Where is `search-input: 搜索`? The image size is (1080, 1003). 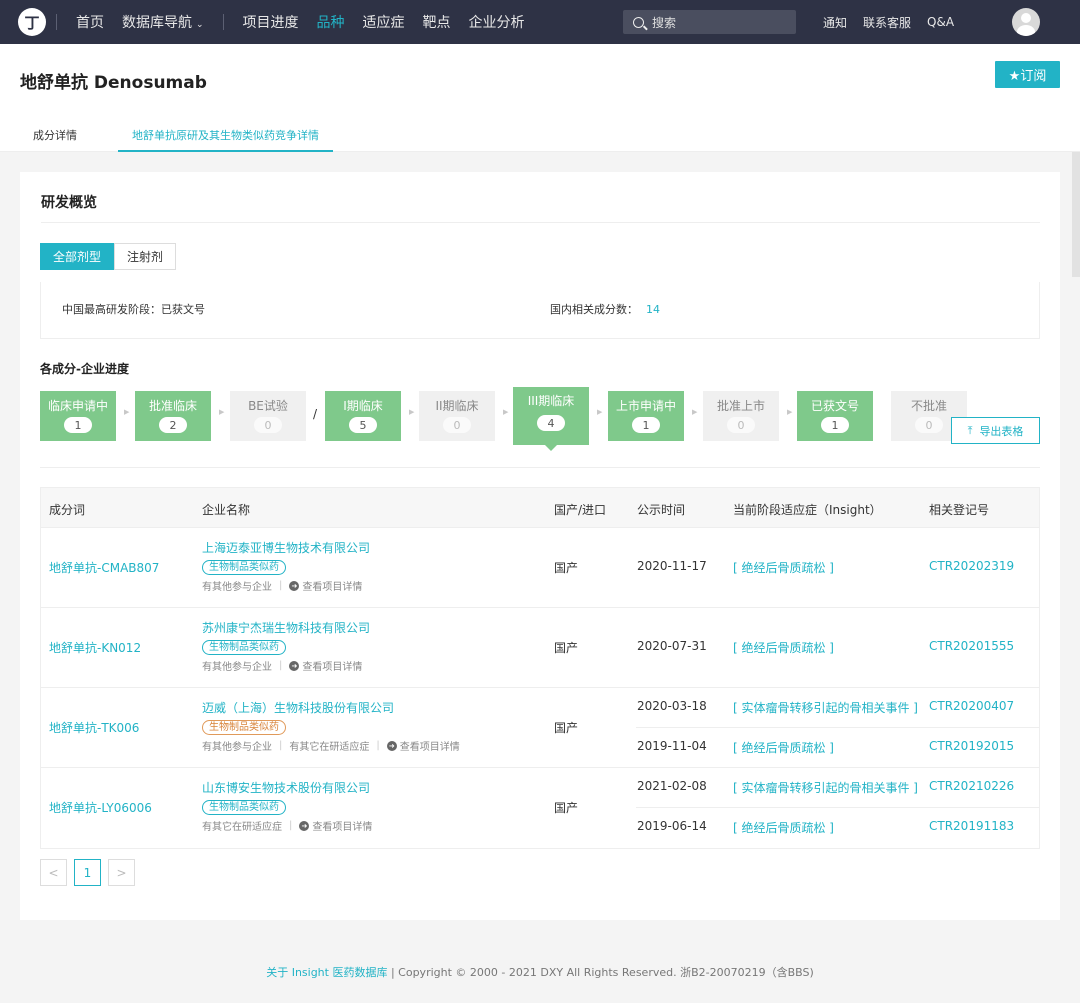
search-input: 搜索 is located at coordinates (709, 22).